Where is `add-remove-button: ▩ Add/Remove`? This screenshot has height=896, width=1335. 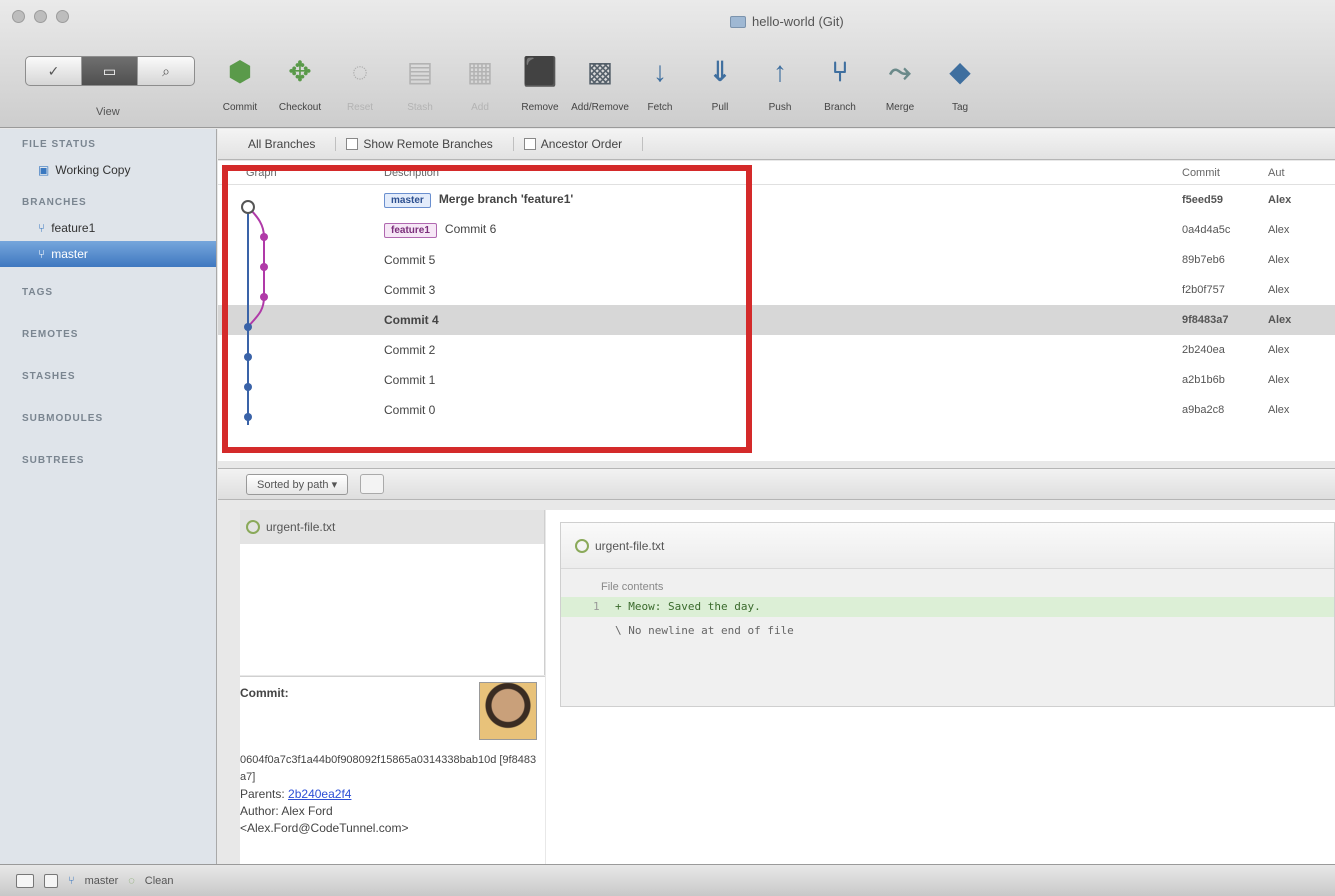
add-remove-button: ▩ Add/Remove is located at coordinates (600, 85).